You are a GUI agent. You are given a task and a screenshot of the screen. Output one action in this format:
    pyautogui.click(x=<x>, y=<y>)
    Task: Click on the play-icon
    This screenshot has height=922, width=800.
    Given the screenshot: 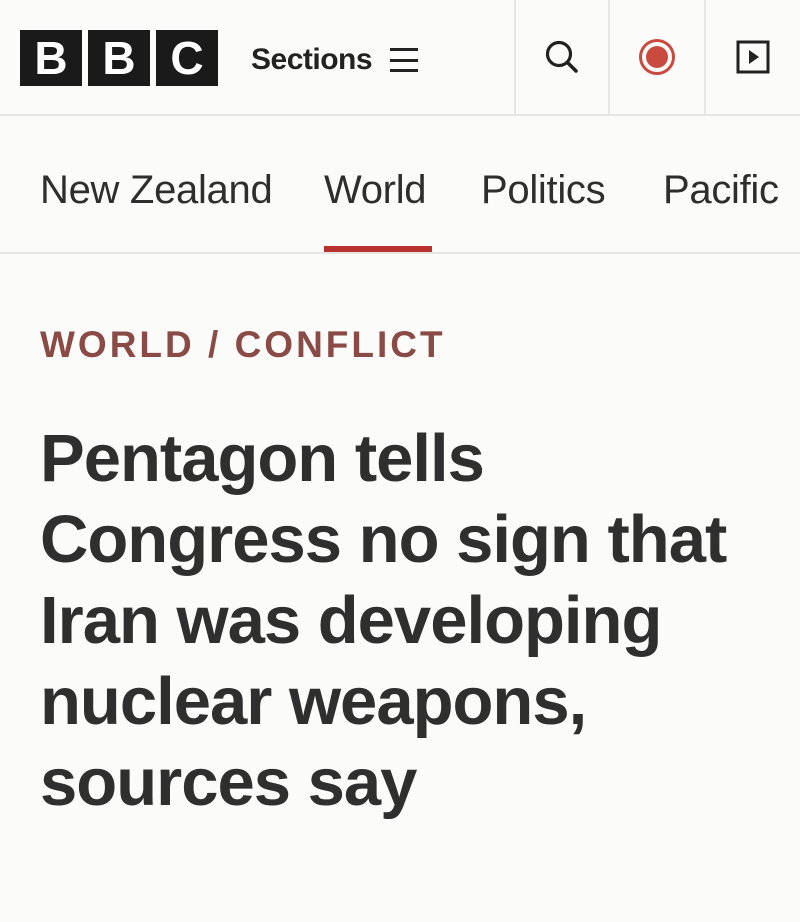 What is the action you would take?
    pyautogui.click(x=753, y=57)
    